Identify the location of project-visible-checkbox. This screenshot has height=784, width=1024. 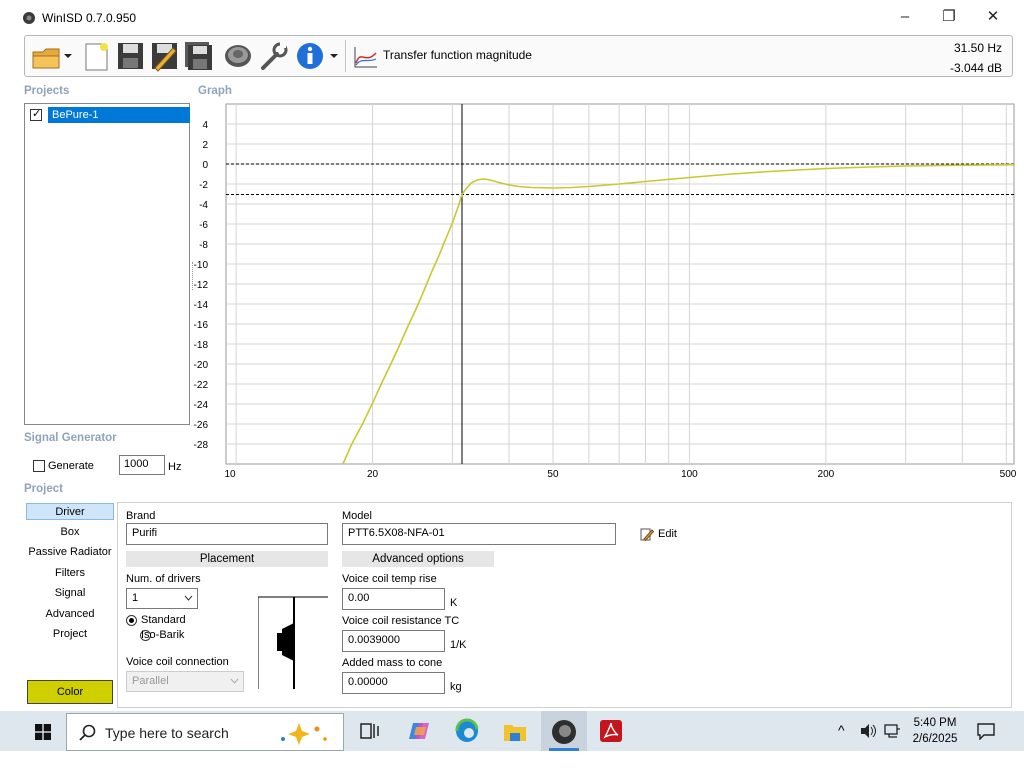
(36, 114).